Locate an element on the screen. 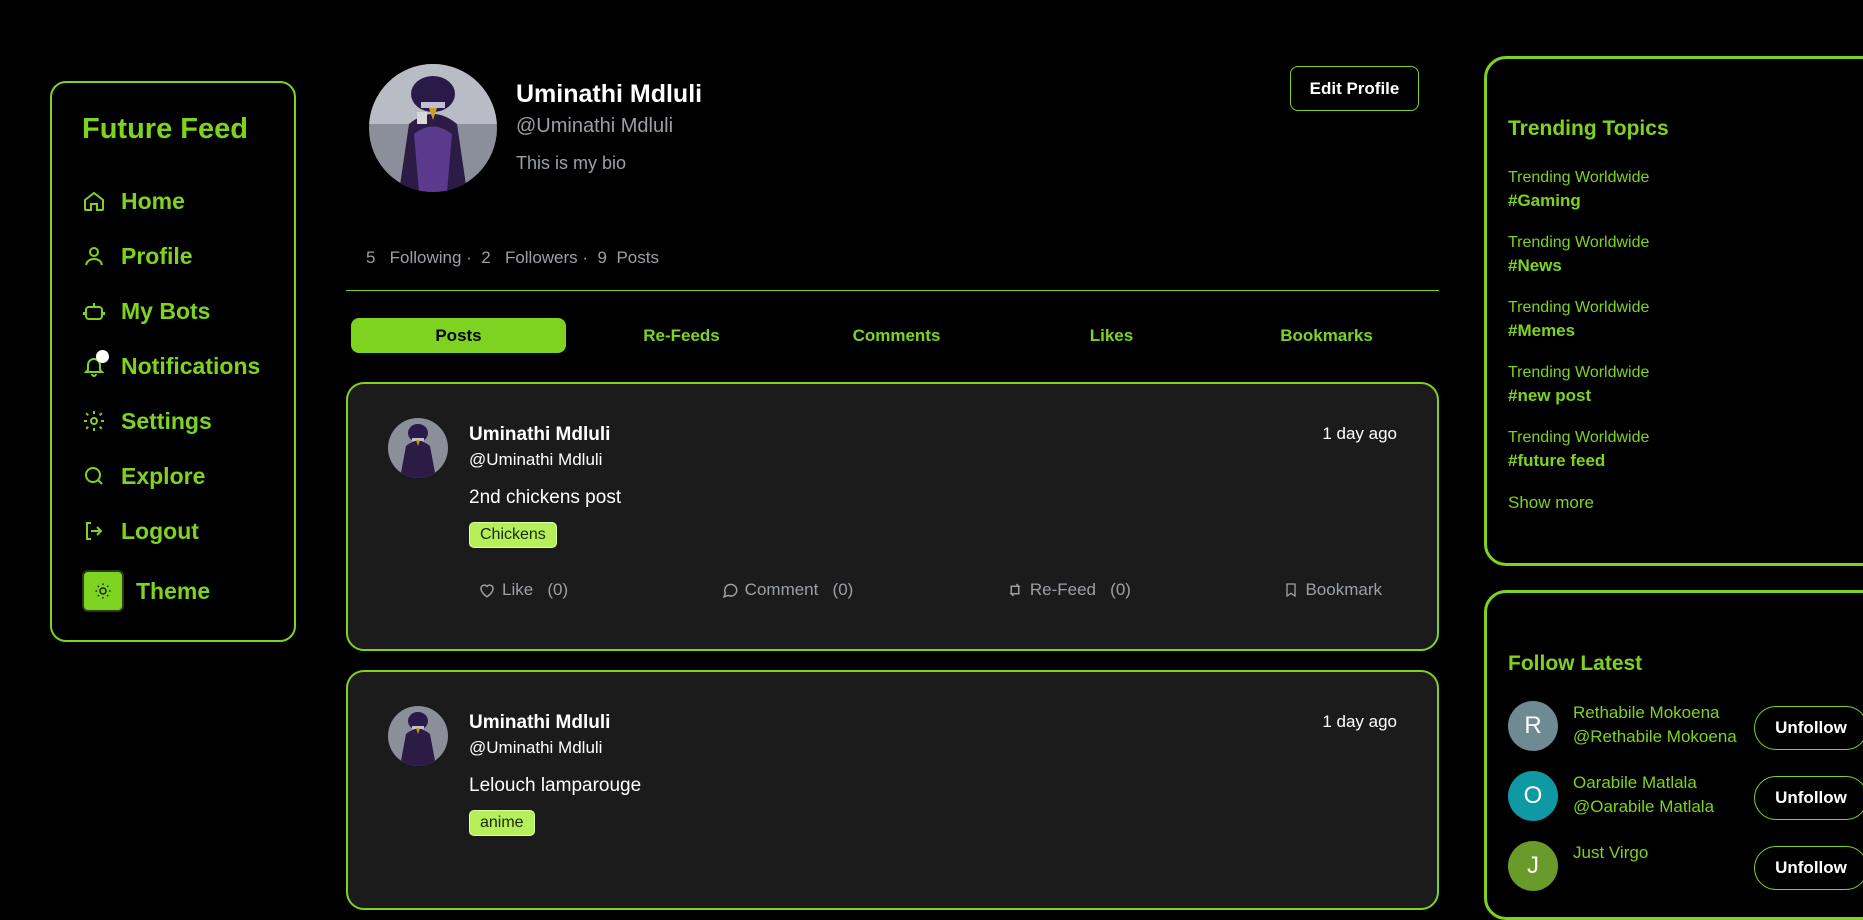 This screenshot has height=920, width=1863. nav-theme: Theme is located at coordinates (146, 591).